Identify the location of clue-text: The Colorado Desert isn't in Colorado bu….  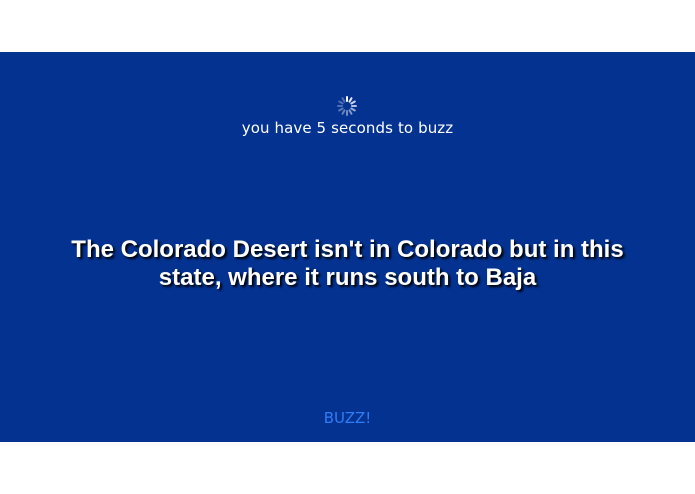
(347, 263).